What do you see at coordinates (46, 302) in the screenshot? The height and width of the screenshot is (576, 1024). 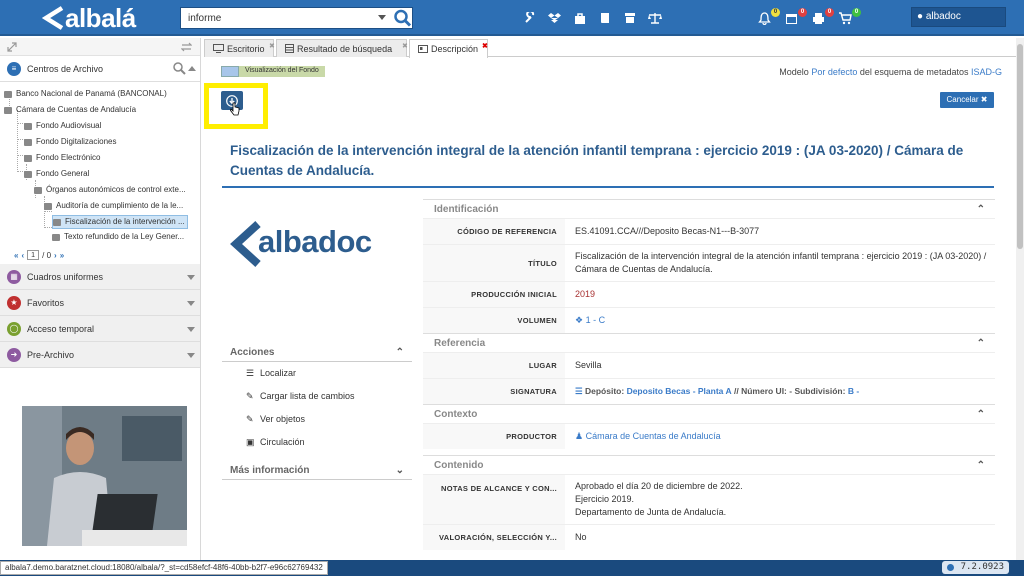 I see `section-label: Favoritos` at bounding box center [46, 302].